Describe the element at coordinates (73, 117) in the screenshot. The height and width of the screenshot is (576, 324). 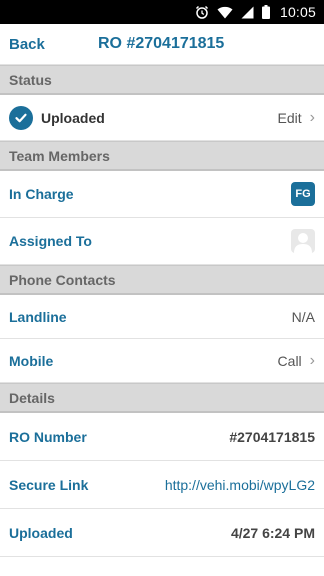
I see `status-text: Uploaded` at that location.